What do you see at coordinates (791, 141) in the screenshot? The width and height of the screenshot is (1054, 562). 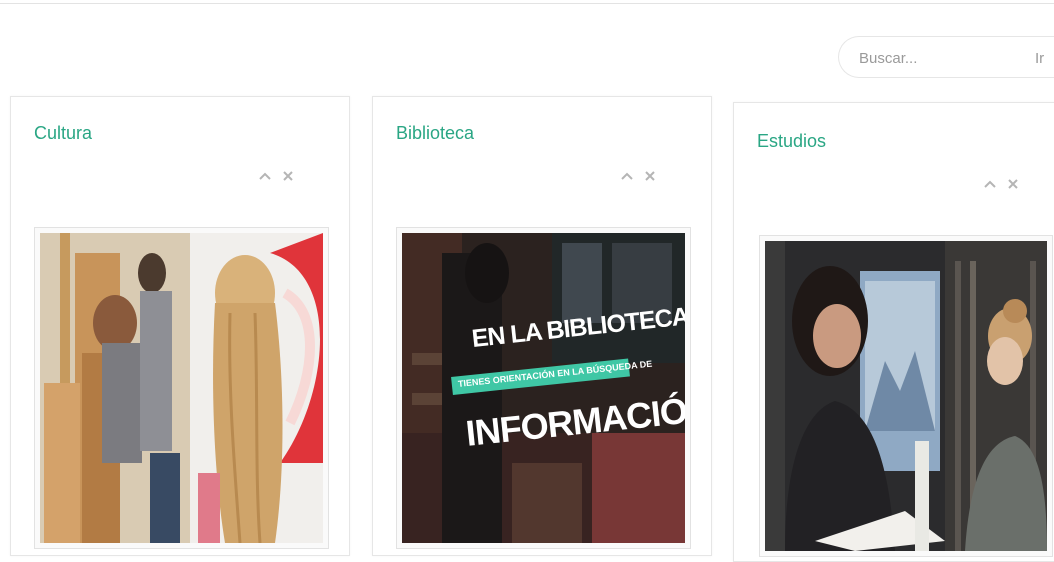 I see `panel-title: Estudios` at bounding box center [791, 141].